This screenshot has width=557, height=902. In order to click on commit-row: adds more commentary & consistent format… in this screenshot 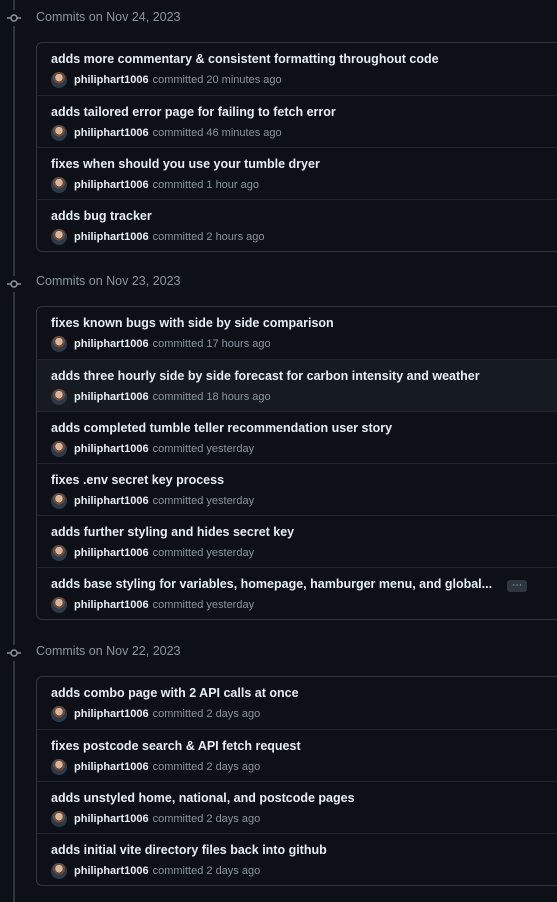, I will do `click(297, 69)`.